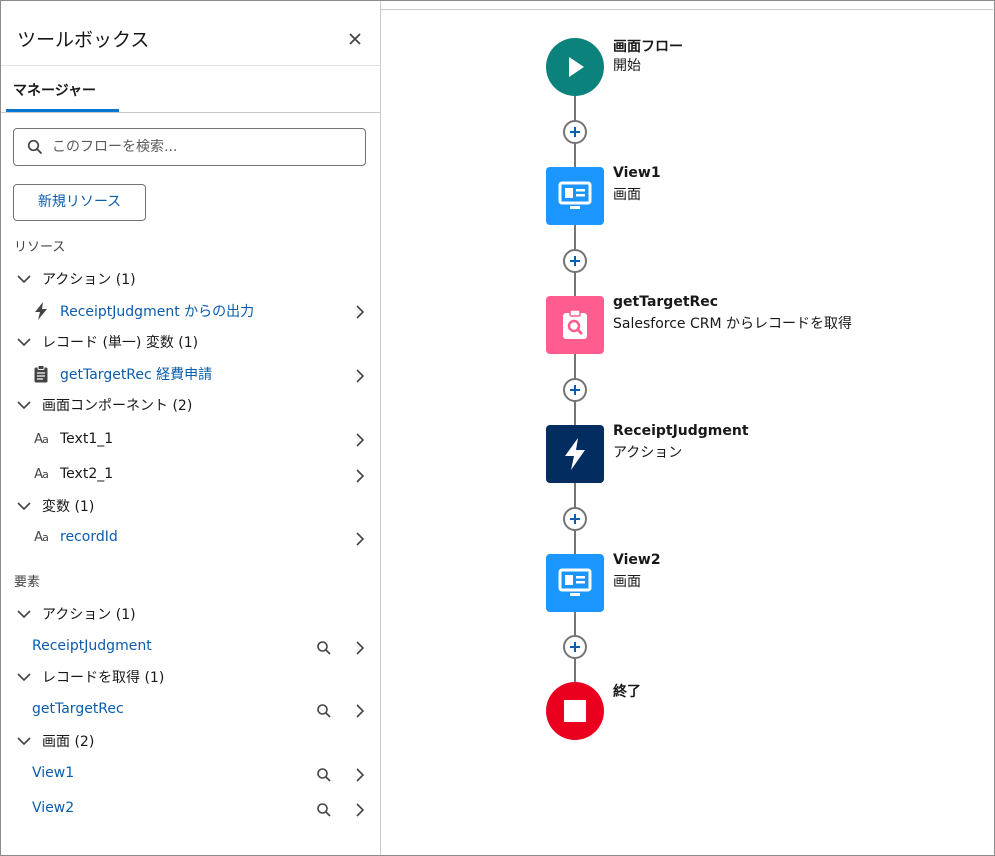 This screenshot has height=856, width=995. I want to click on resource-item-record: getTargetRec 経費申請, so click(122, 374).